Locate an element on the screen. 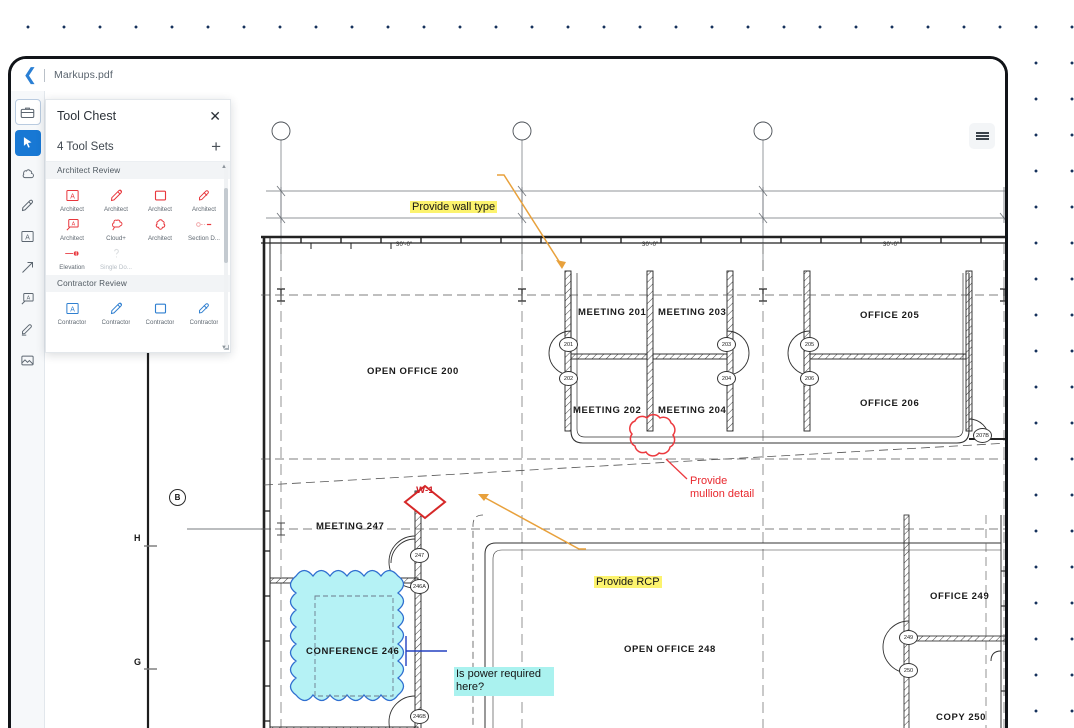 Image resolution: width=1074 pixels, height=728 pixels. caret-down-icon: ▼ is located at coordinates (224, 348).